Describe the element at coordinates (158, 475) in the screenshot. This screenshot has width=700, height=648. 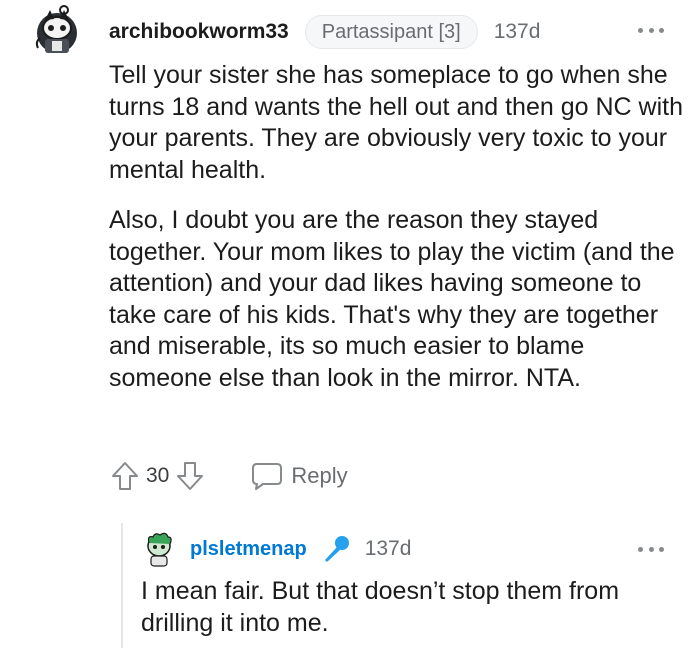
I see `vote-score: 30` at that location.